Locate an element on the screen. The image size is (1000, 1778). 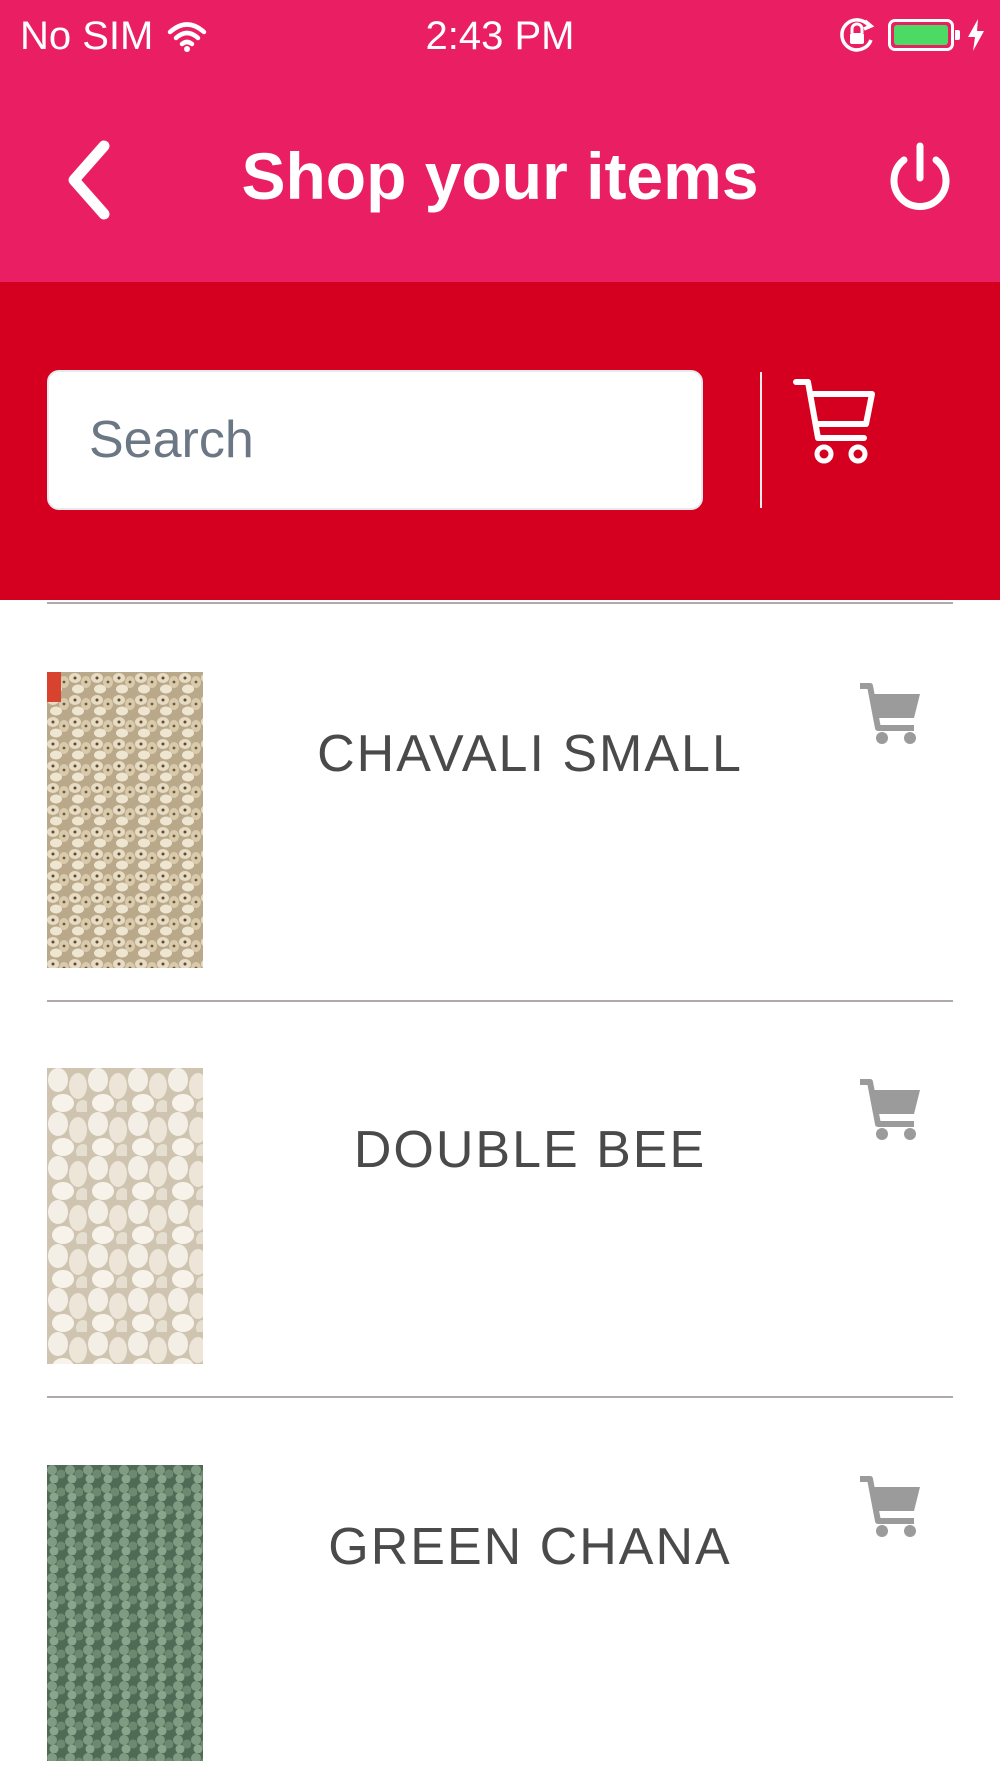
title-bar: Shop your items is located at coordinates (500, 180).